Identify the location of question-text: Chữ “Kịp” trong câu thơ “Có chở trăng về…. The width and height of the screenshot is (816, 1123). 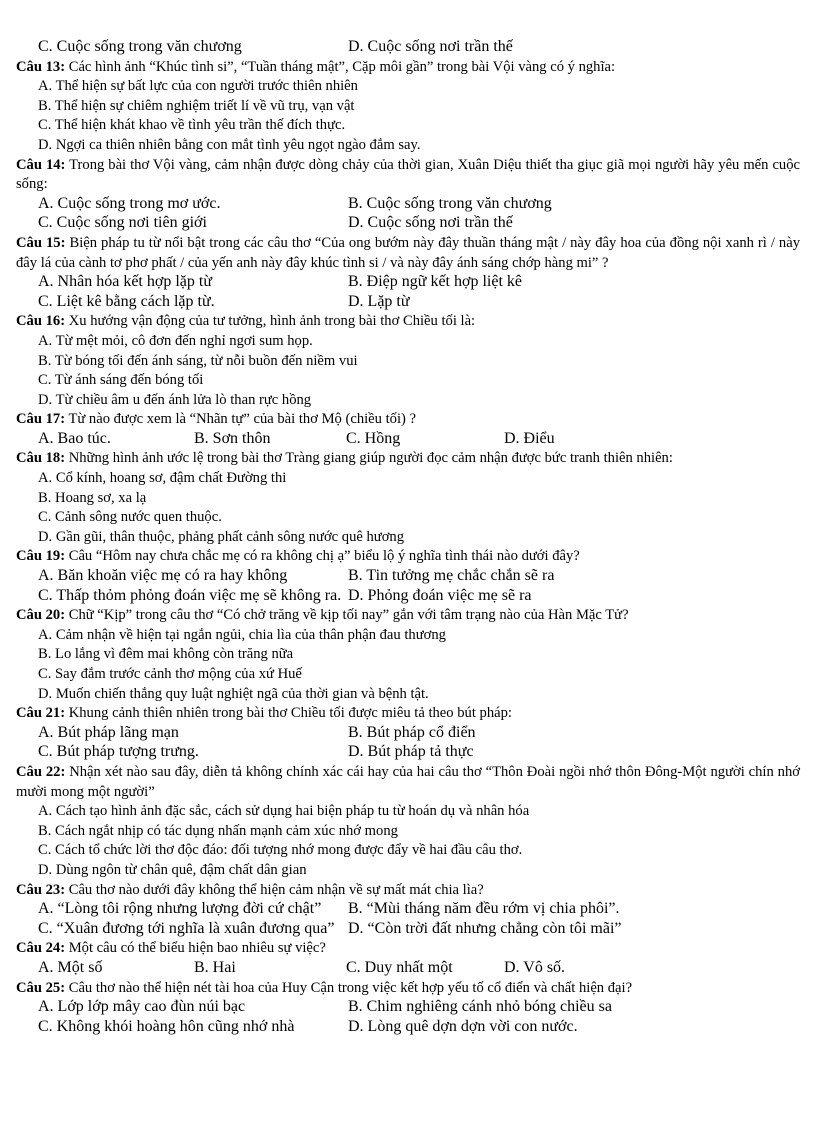
(347, 615).